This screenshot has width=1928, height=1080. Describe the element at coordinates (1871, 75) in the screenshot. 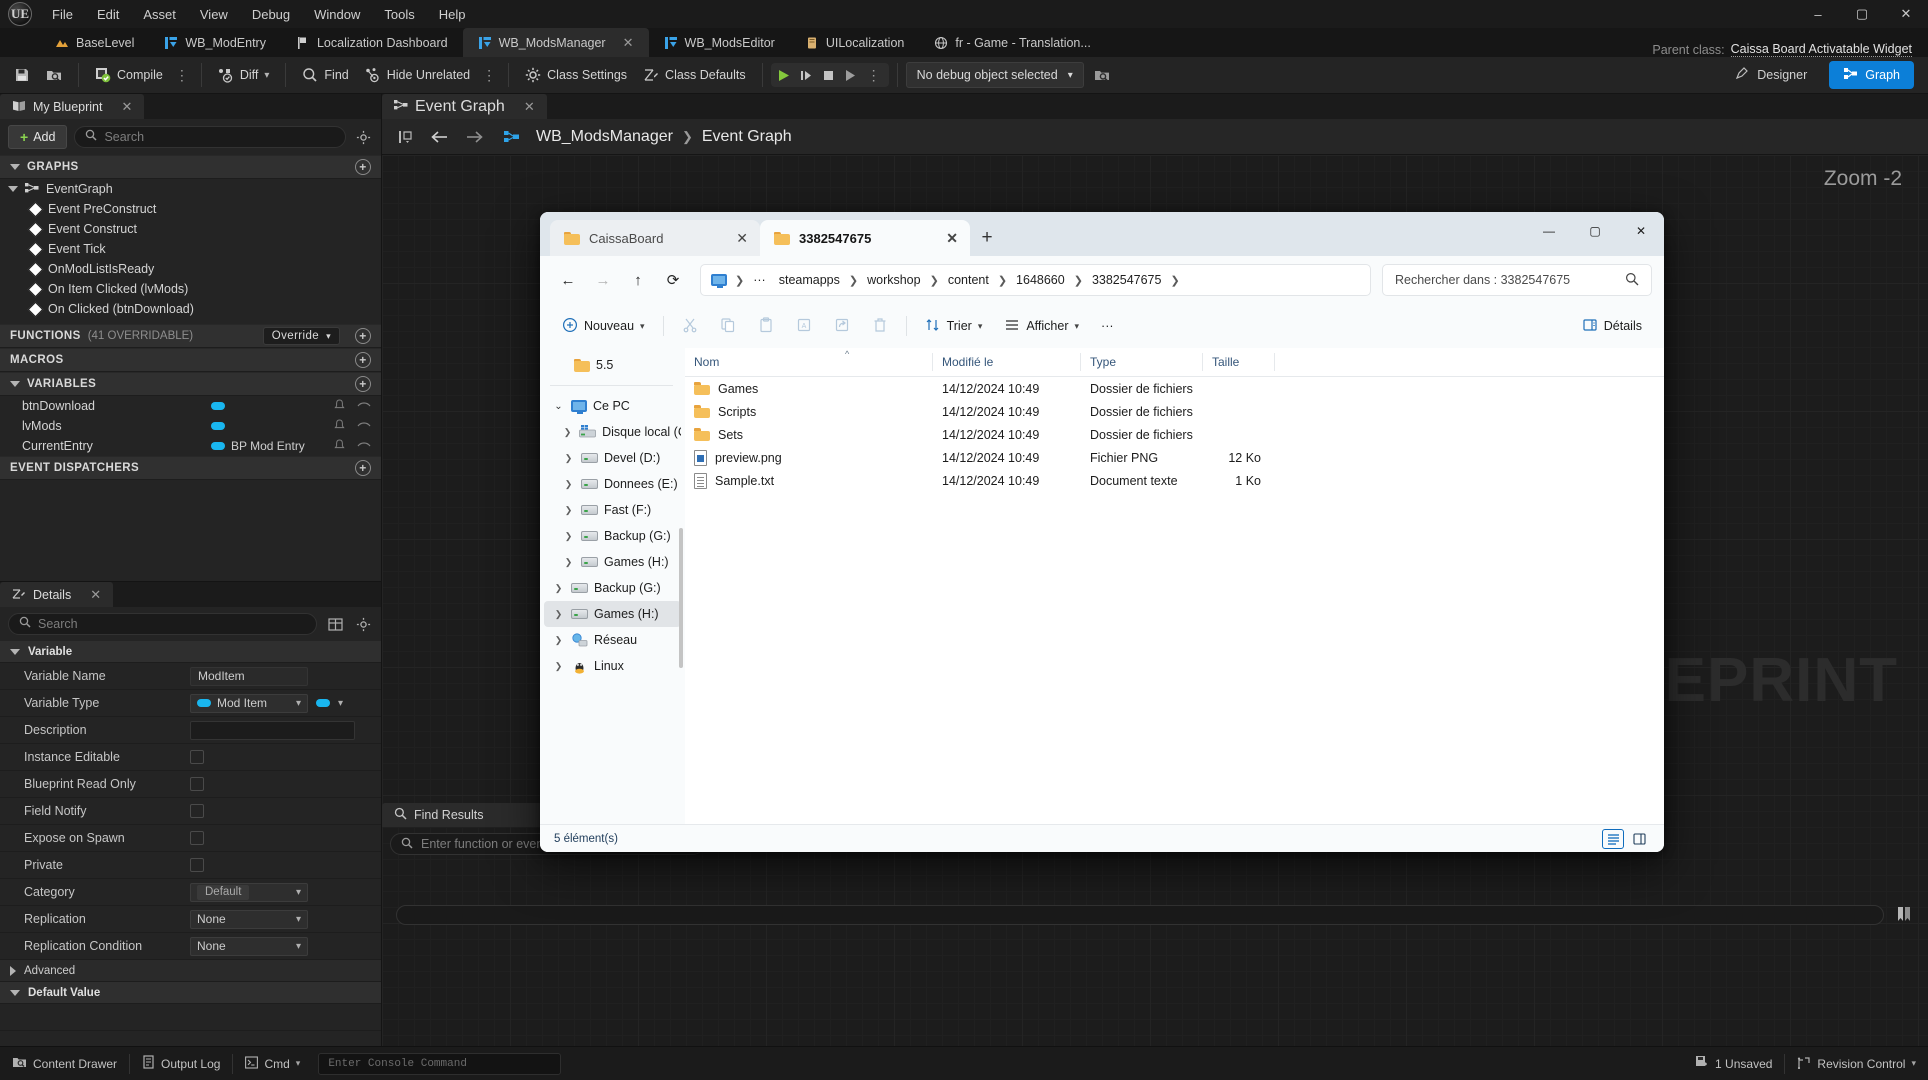

I see `graph-mode-button: Graph` at that location.